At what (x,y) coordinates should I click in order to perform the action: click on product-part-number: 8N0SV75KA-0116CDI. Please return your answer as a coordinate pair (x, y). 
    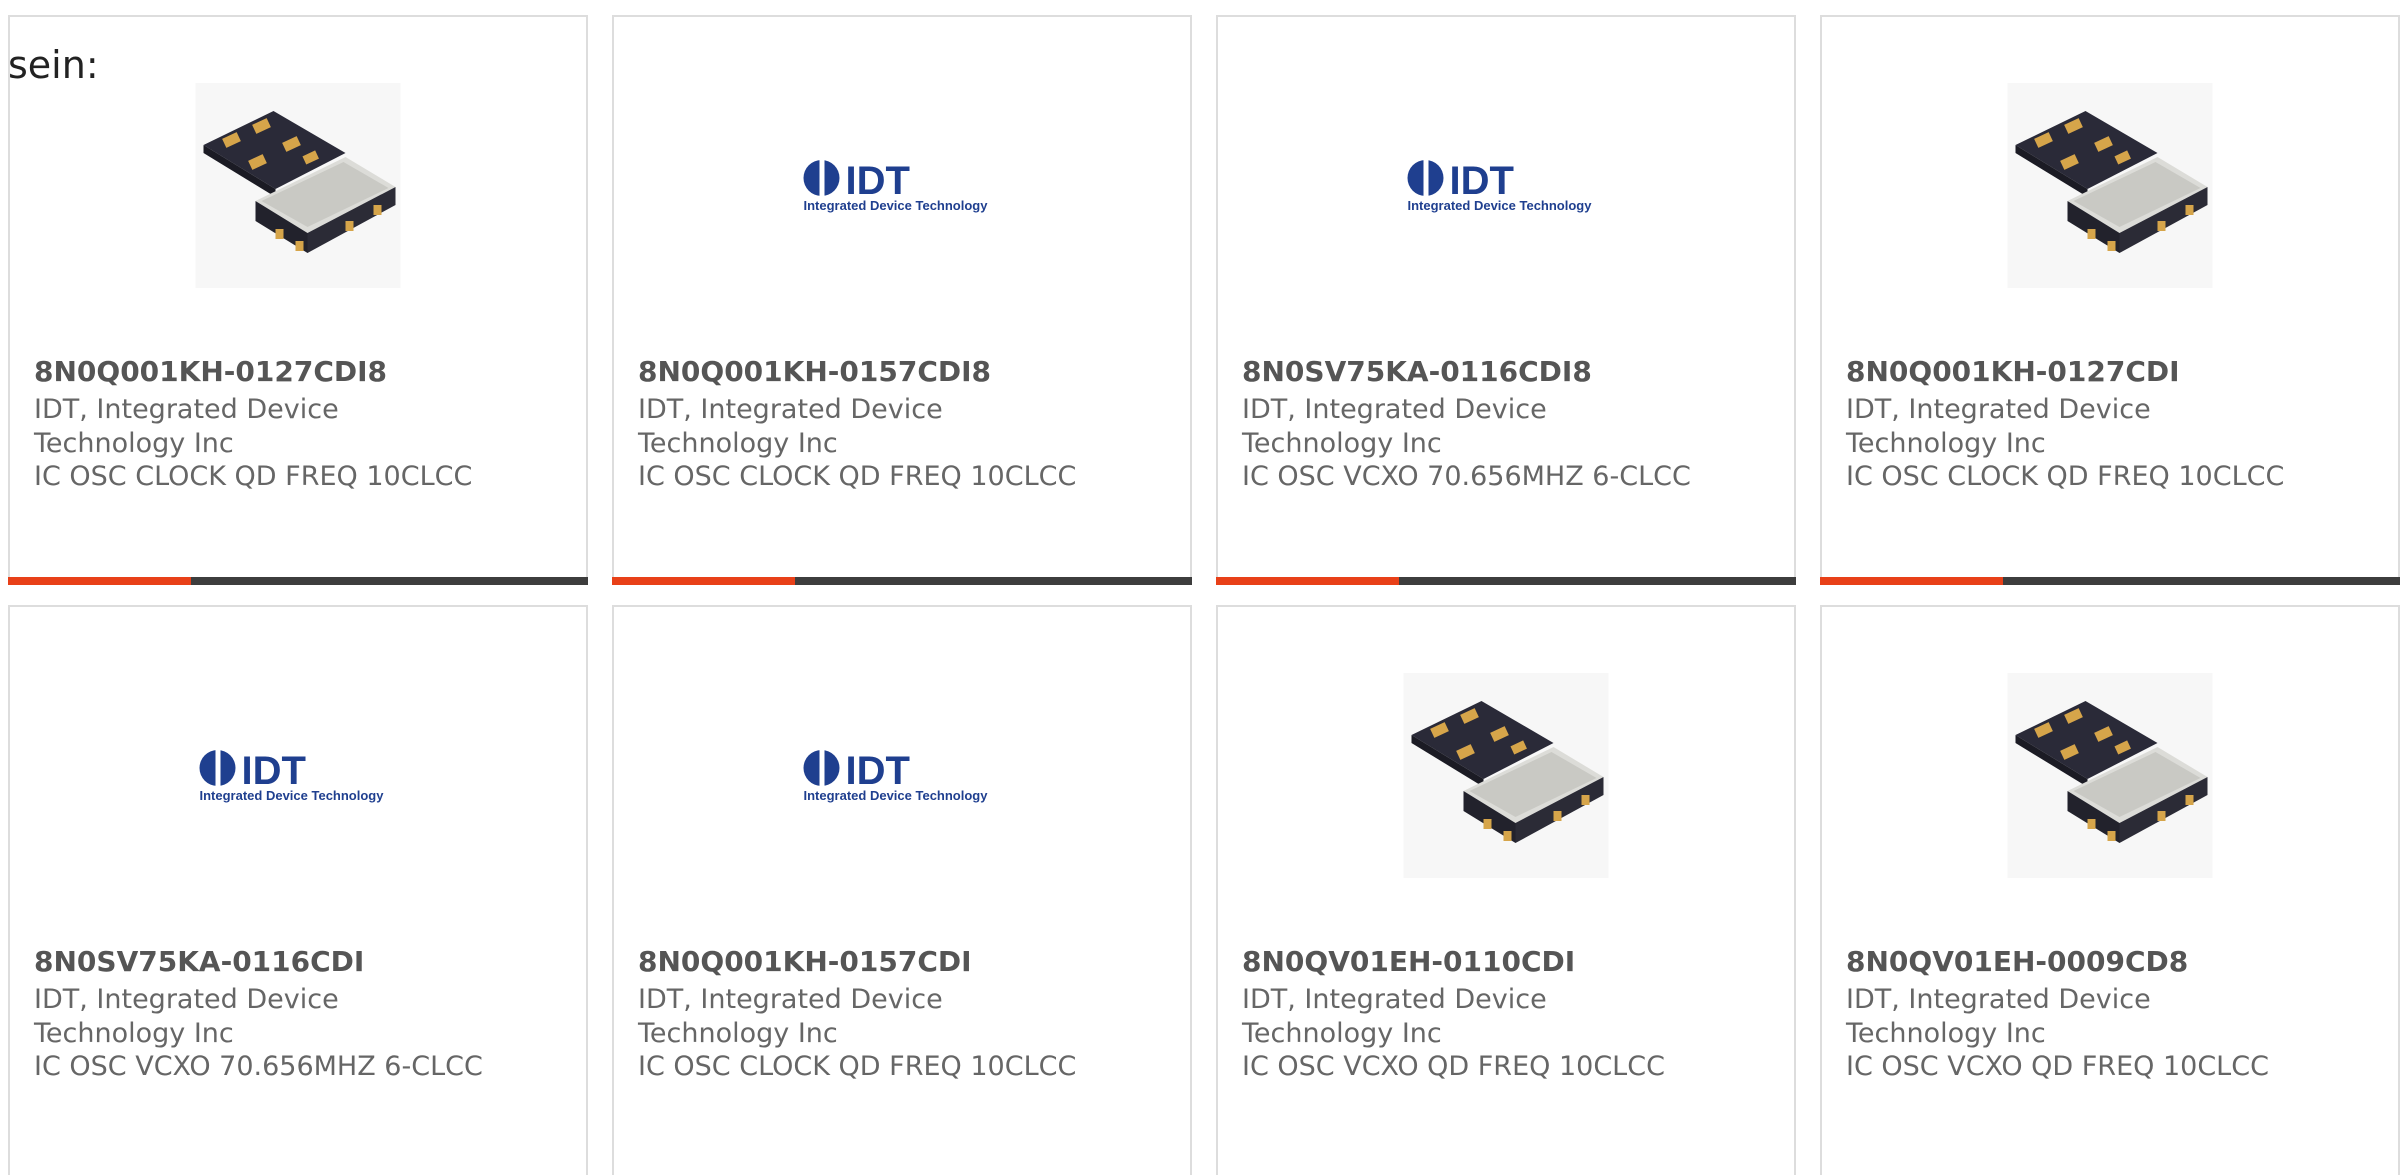
    Looking at the image, I should click on (199, 961).